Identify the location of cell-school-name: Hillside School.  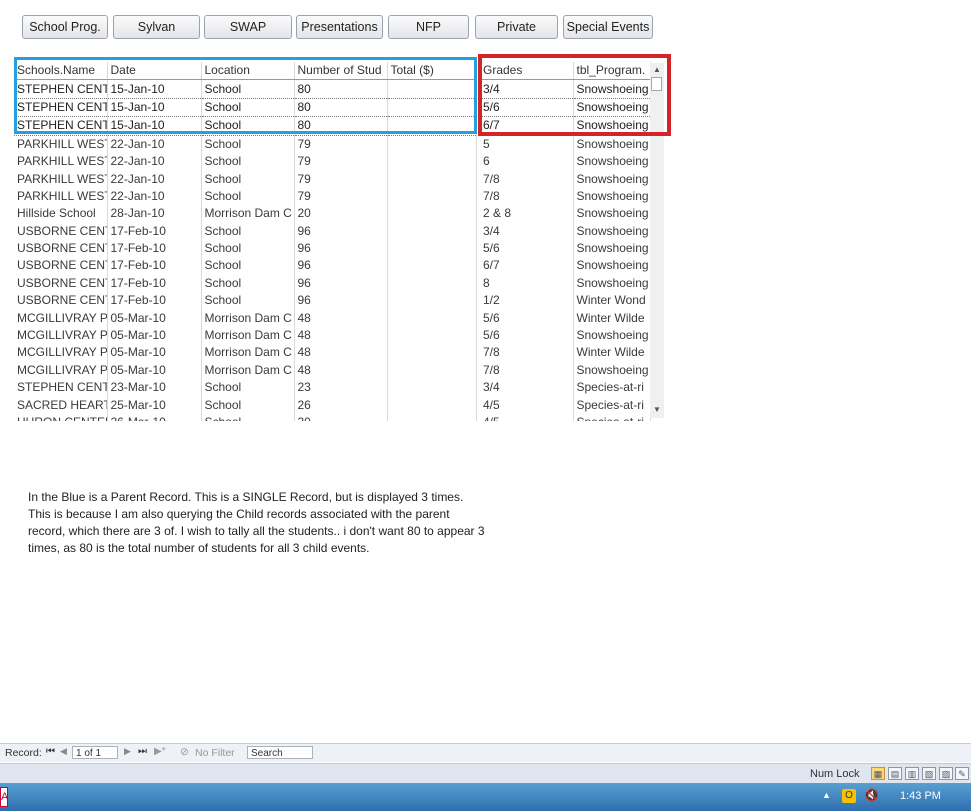
(61, 214).